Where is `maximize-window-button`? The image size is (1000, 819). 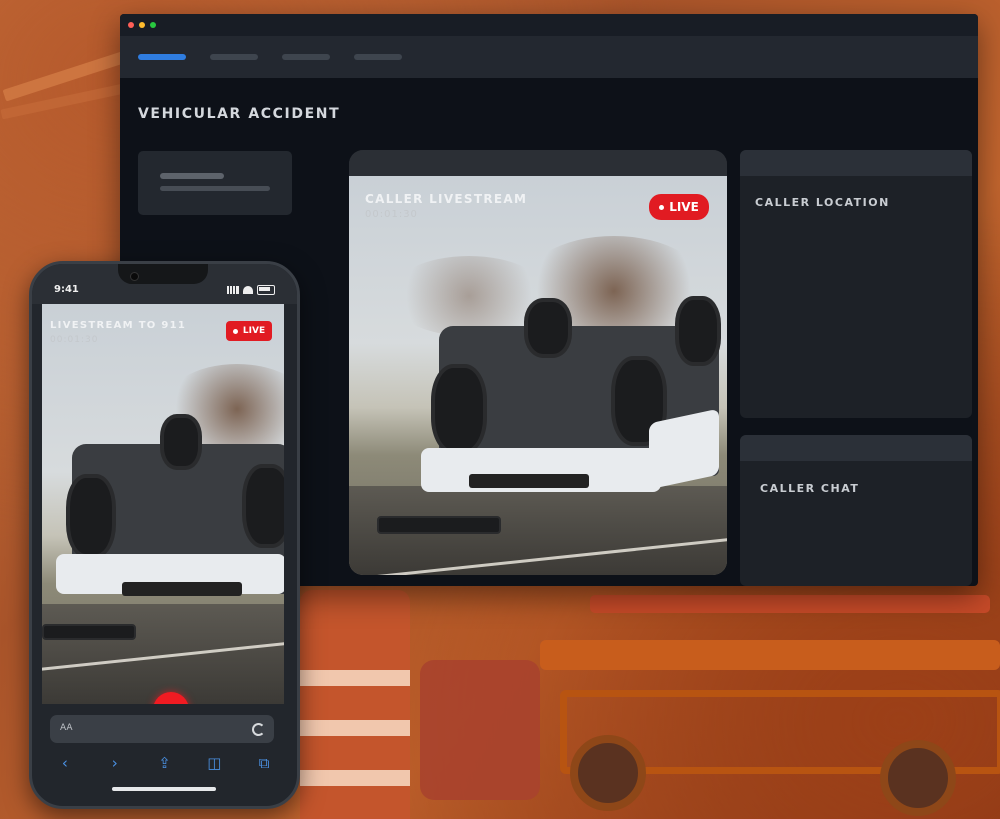 maximize-window-button is located at coordinates (153, 25).